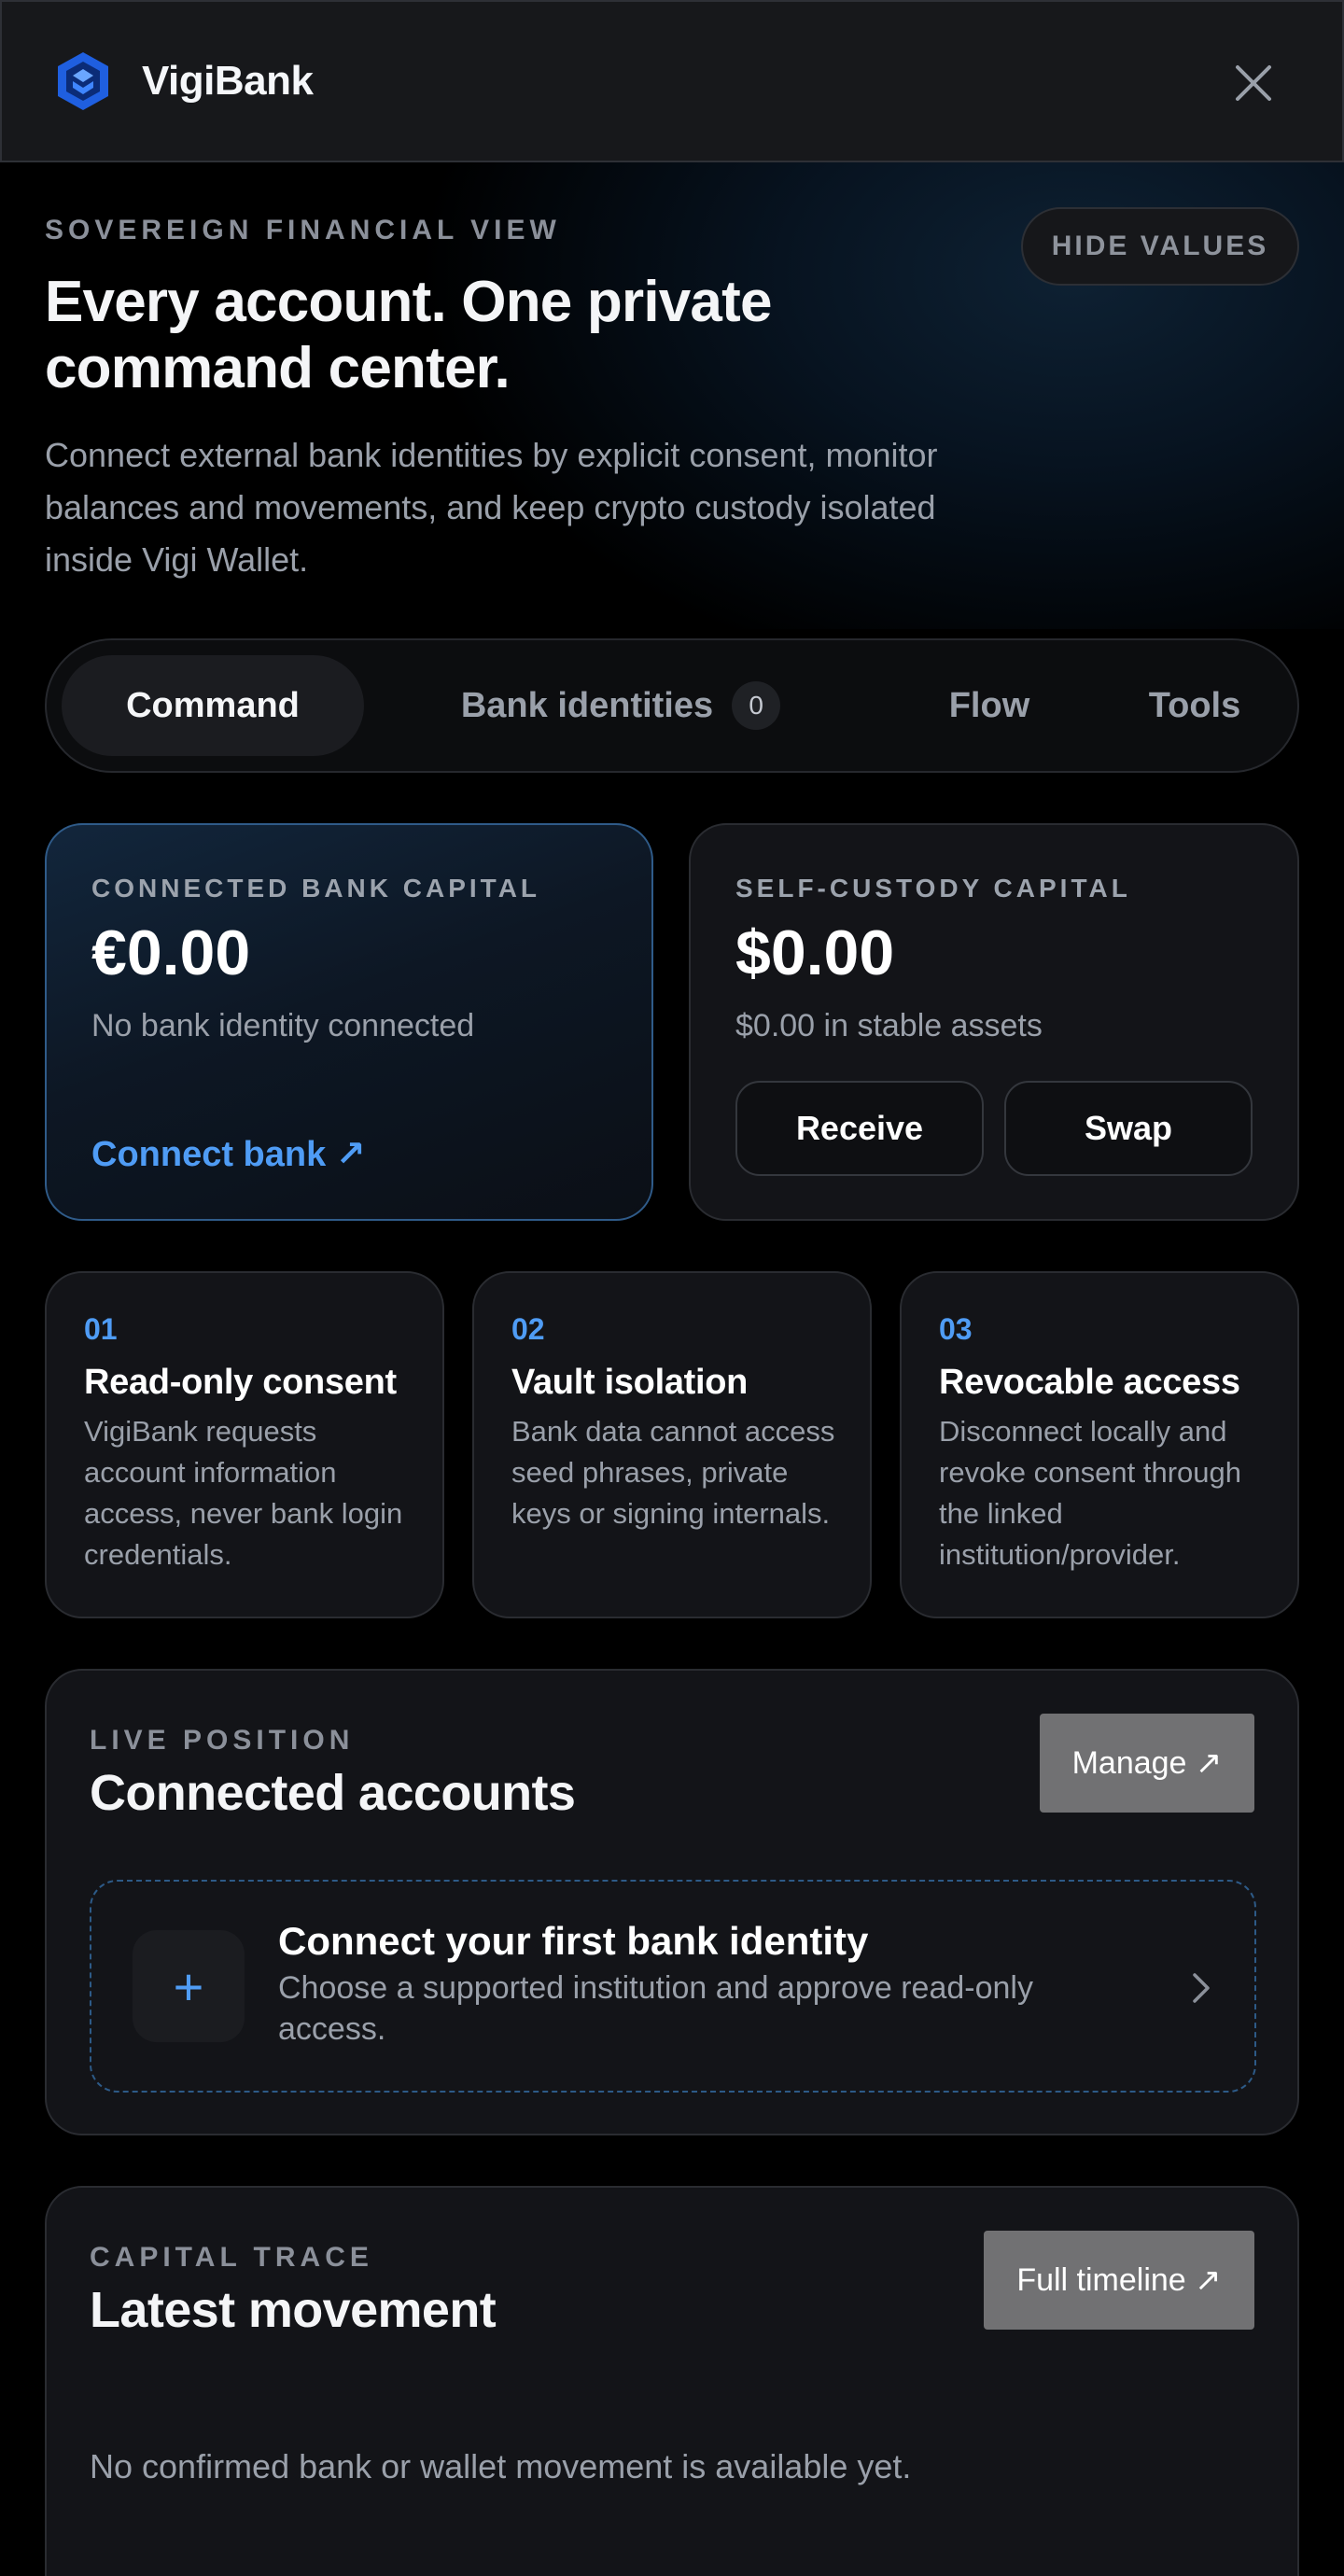 The width and height of the screenshot is (1344, 2576). What do you see at coordinates (83, 81) in the screenshot?
I see `vigibank-logo-icon` at bounding box center [83, 81].